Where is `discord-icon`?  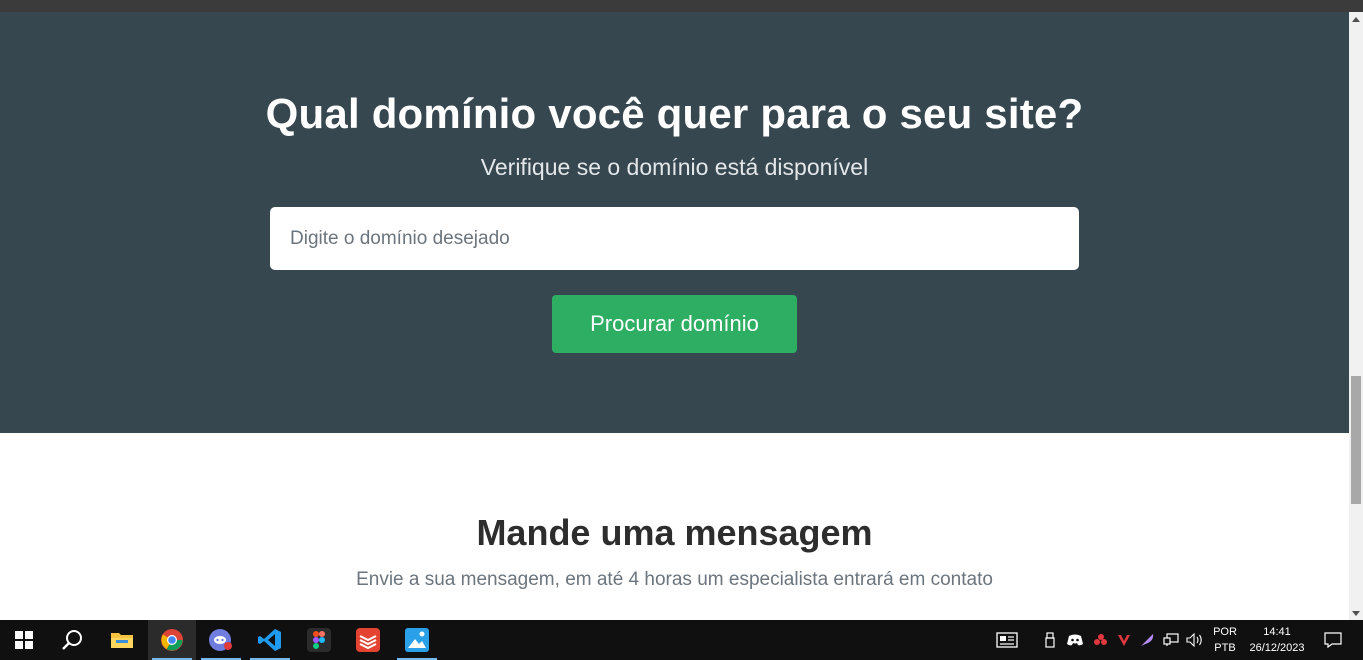
discord-icon is located at coordinates (221, 640).